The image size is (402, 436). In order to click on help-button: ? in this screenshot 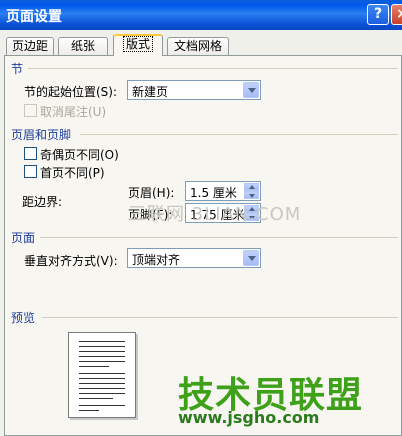, I will do `click(378, 14)`.